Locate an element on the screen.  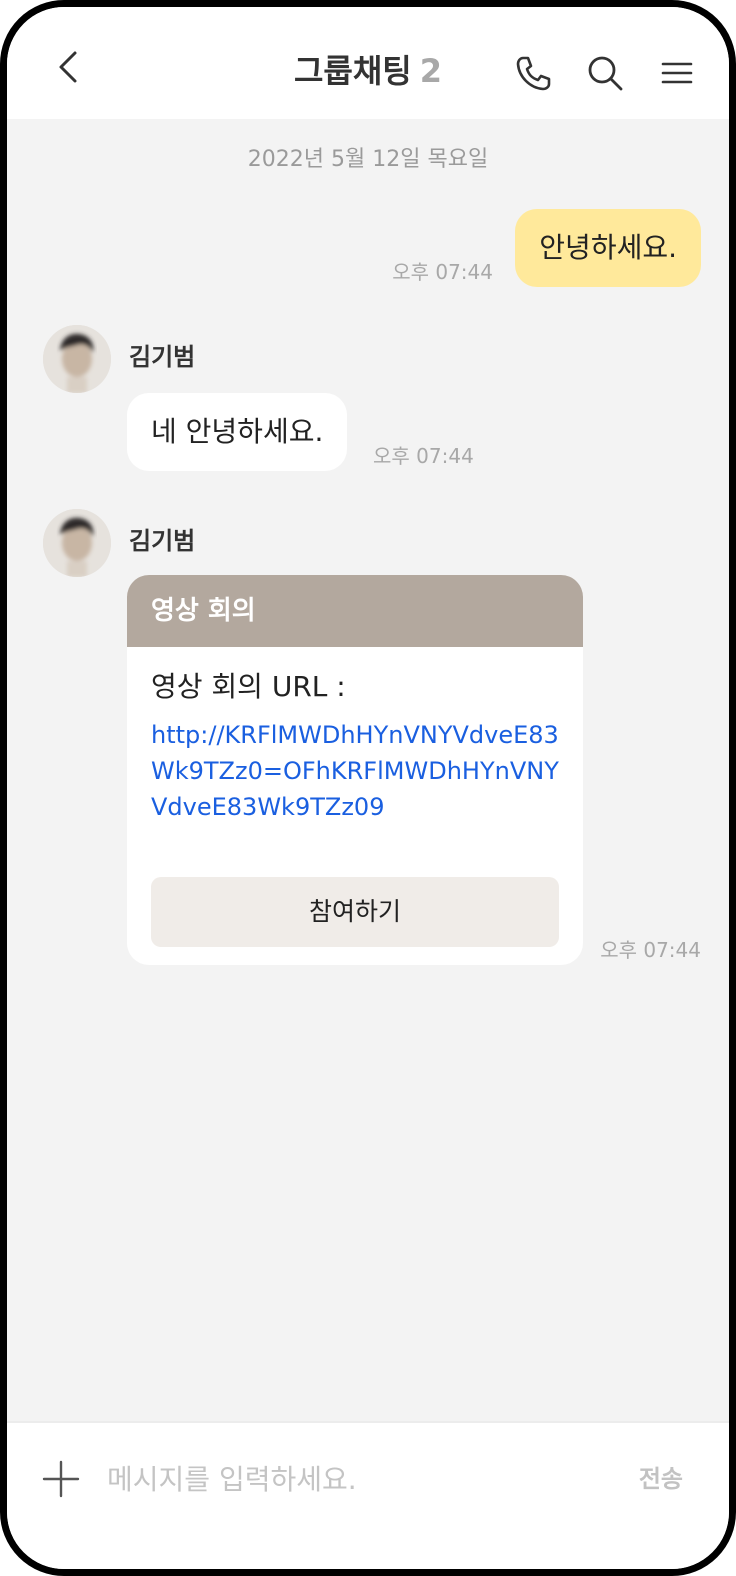
hamburger-menu-icon is located at coordinates (677, 73).